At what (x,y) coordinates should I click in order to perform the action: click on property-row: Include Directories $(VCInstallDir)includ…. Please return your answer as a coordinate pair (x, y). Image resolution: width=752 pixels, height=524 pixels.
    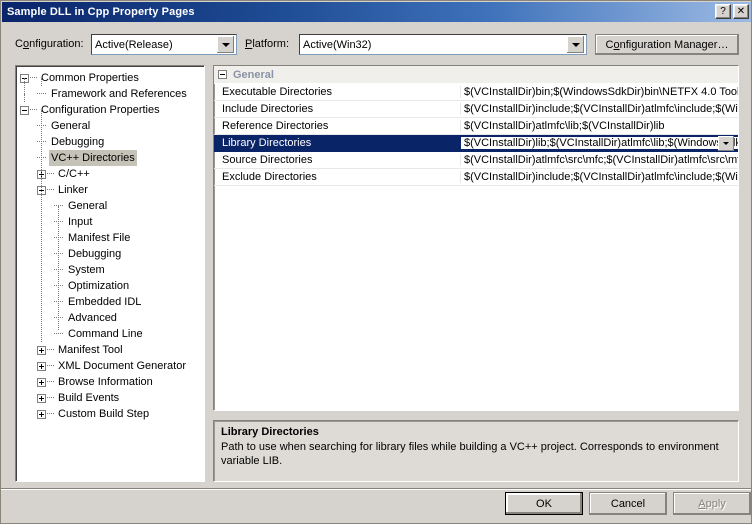
    Looking at the image, I should click on (476, 109).